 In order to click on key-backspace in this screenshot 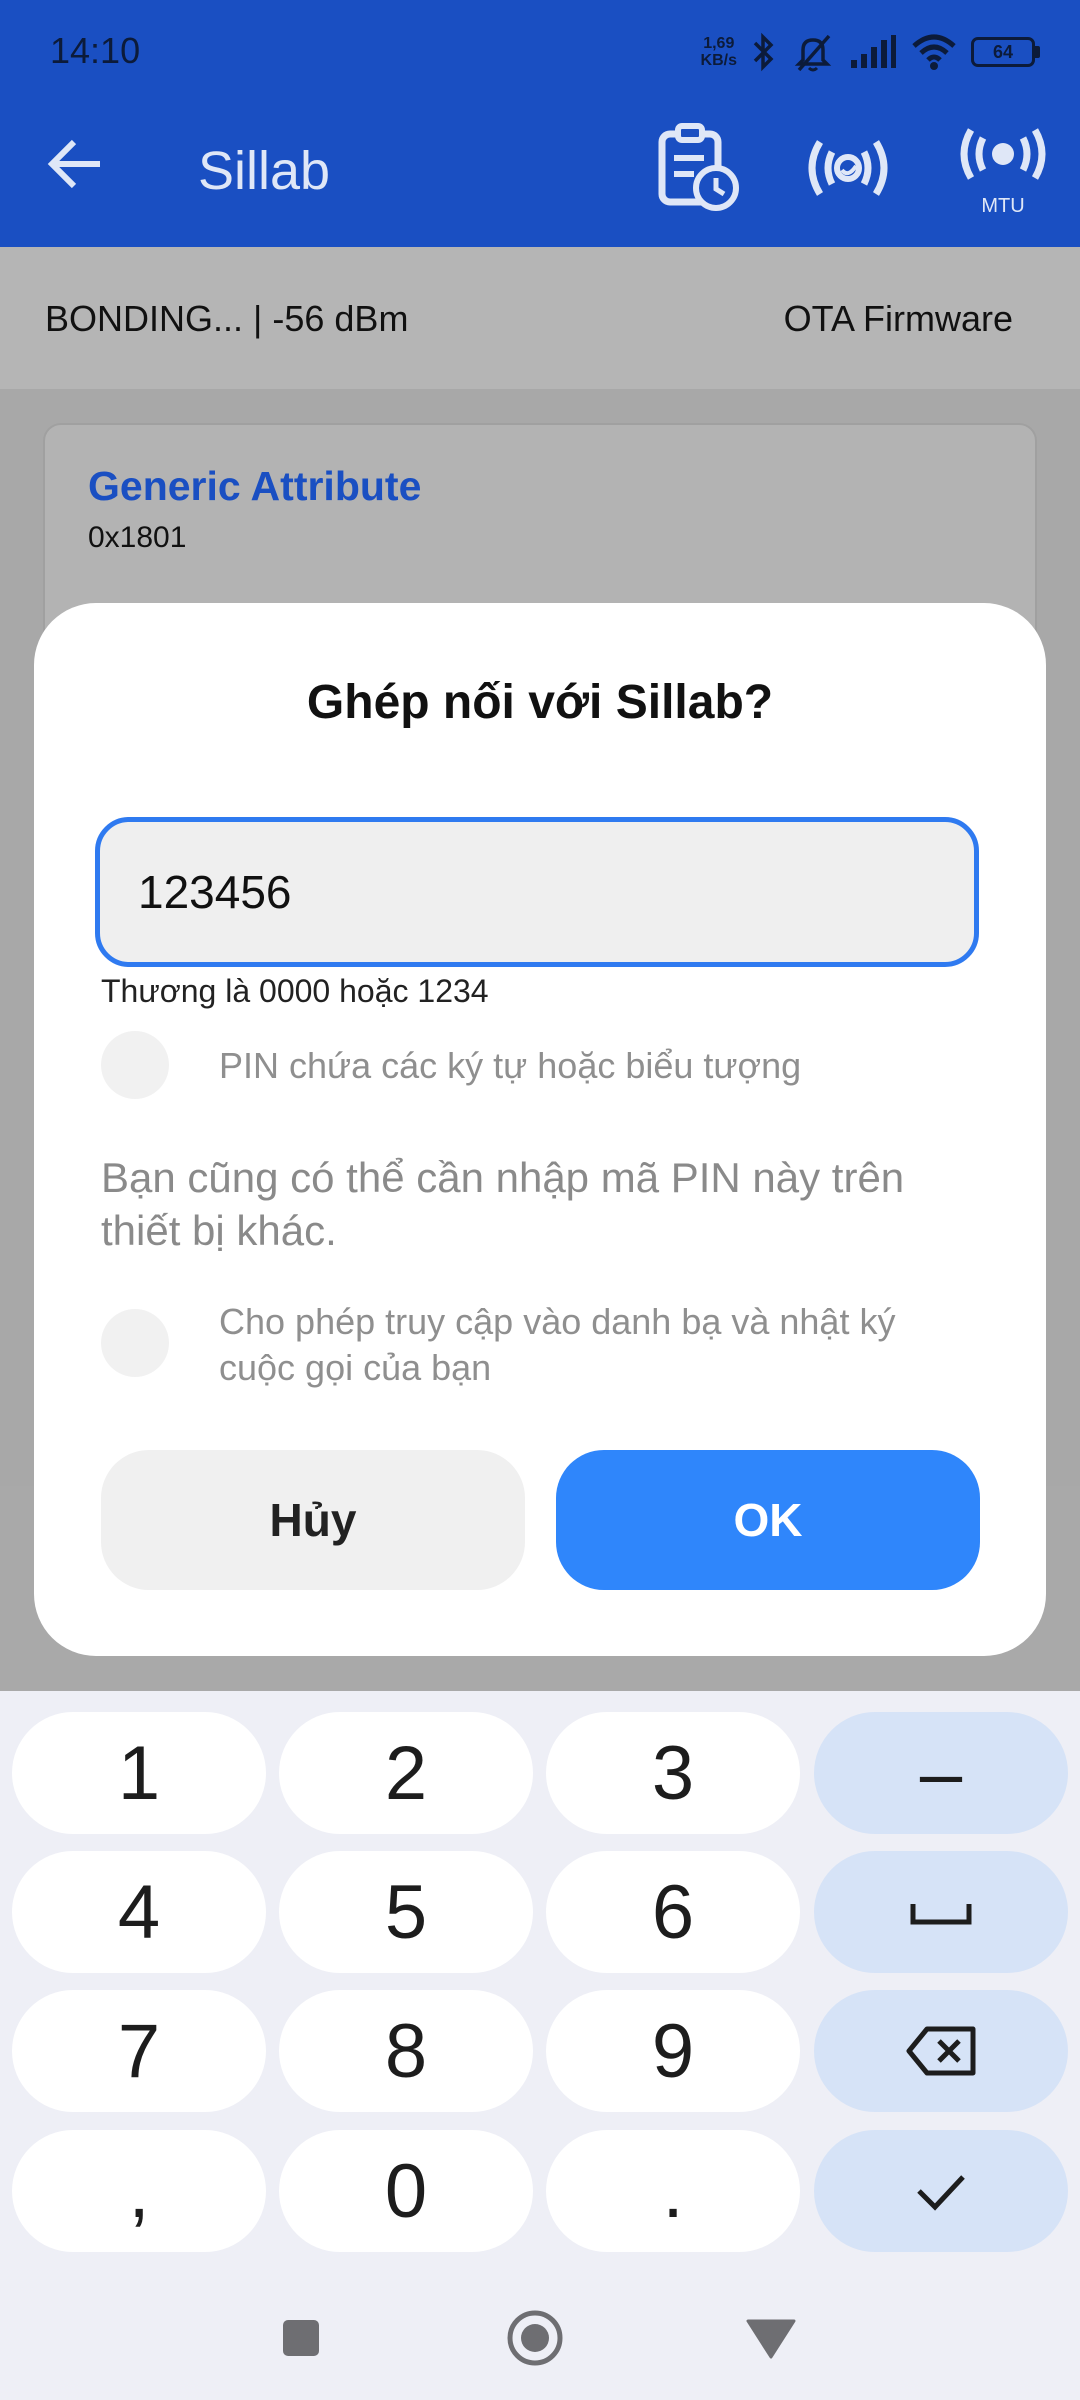, I will do `click(941, 2051)`.